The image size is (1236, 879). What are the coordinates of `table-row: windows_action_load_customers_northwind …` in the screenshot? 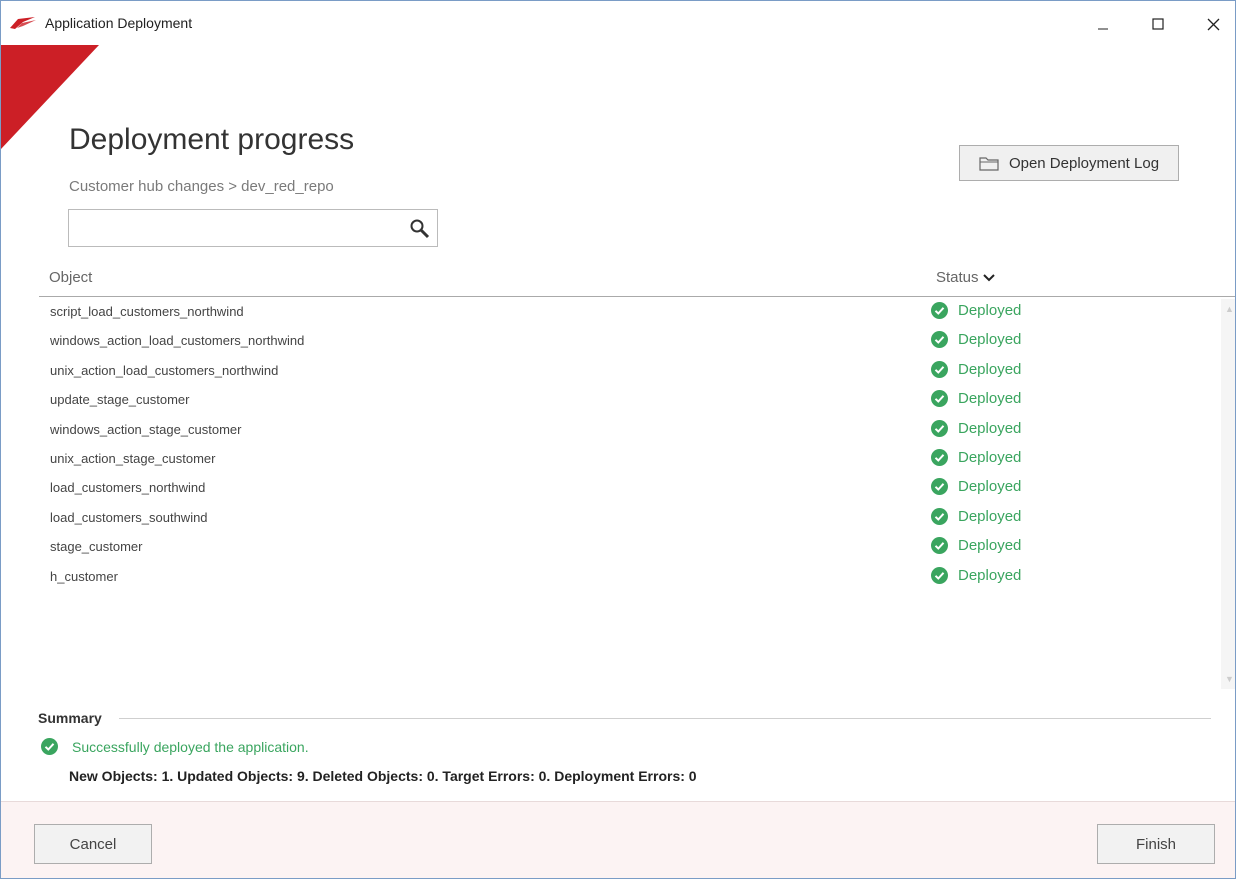 It's located at (630, 340).